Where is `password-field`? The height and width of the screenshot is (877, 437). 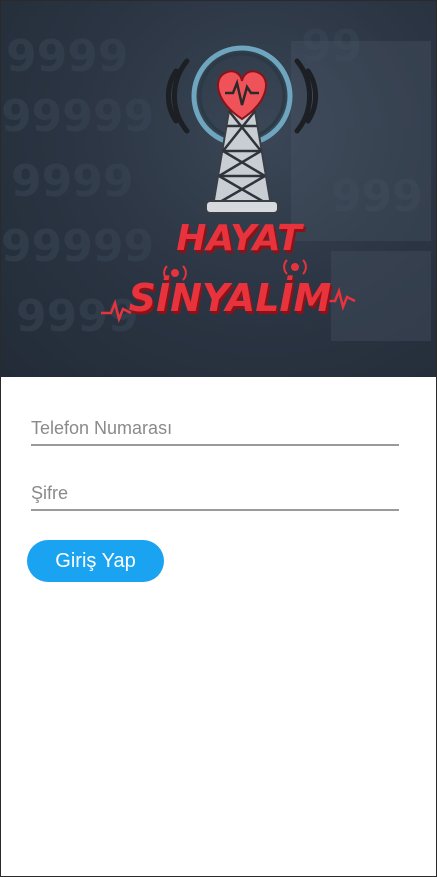 password-field is located at coordinates (215, 495).